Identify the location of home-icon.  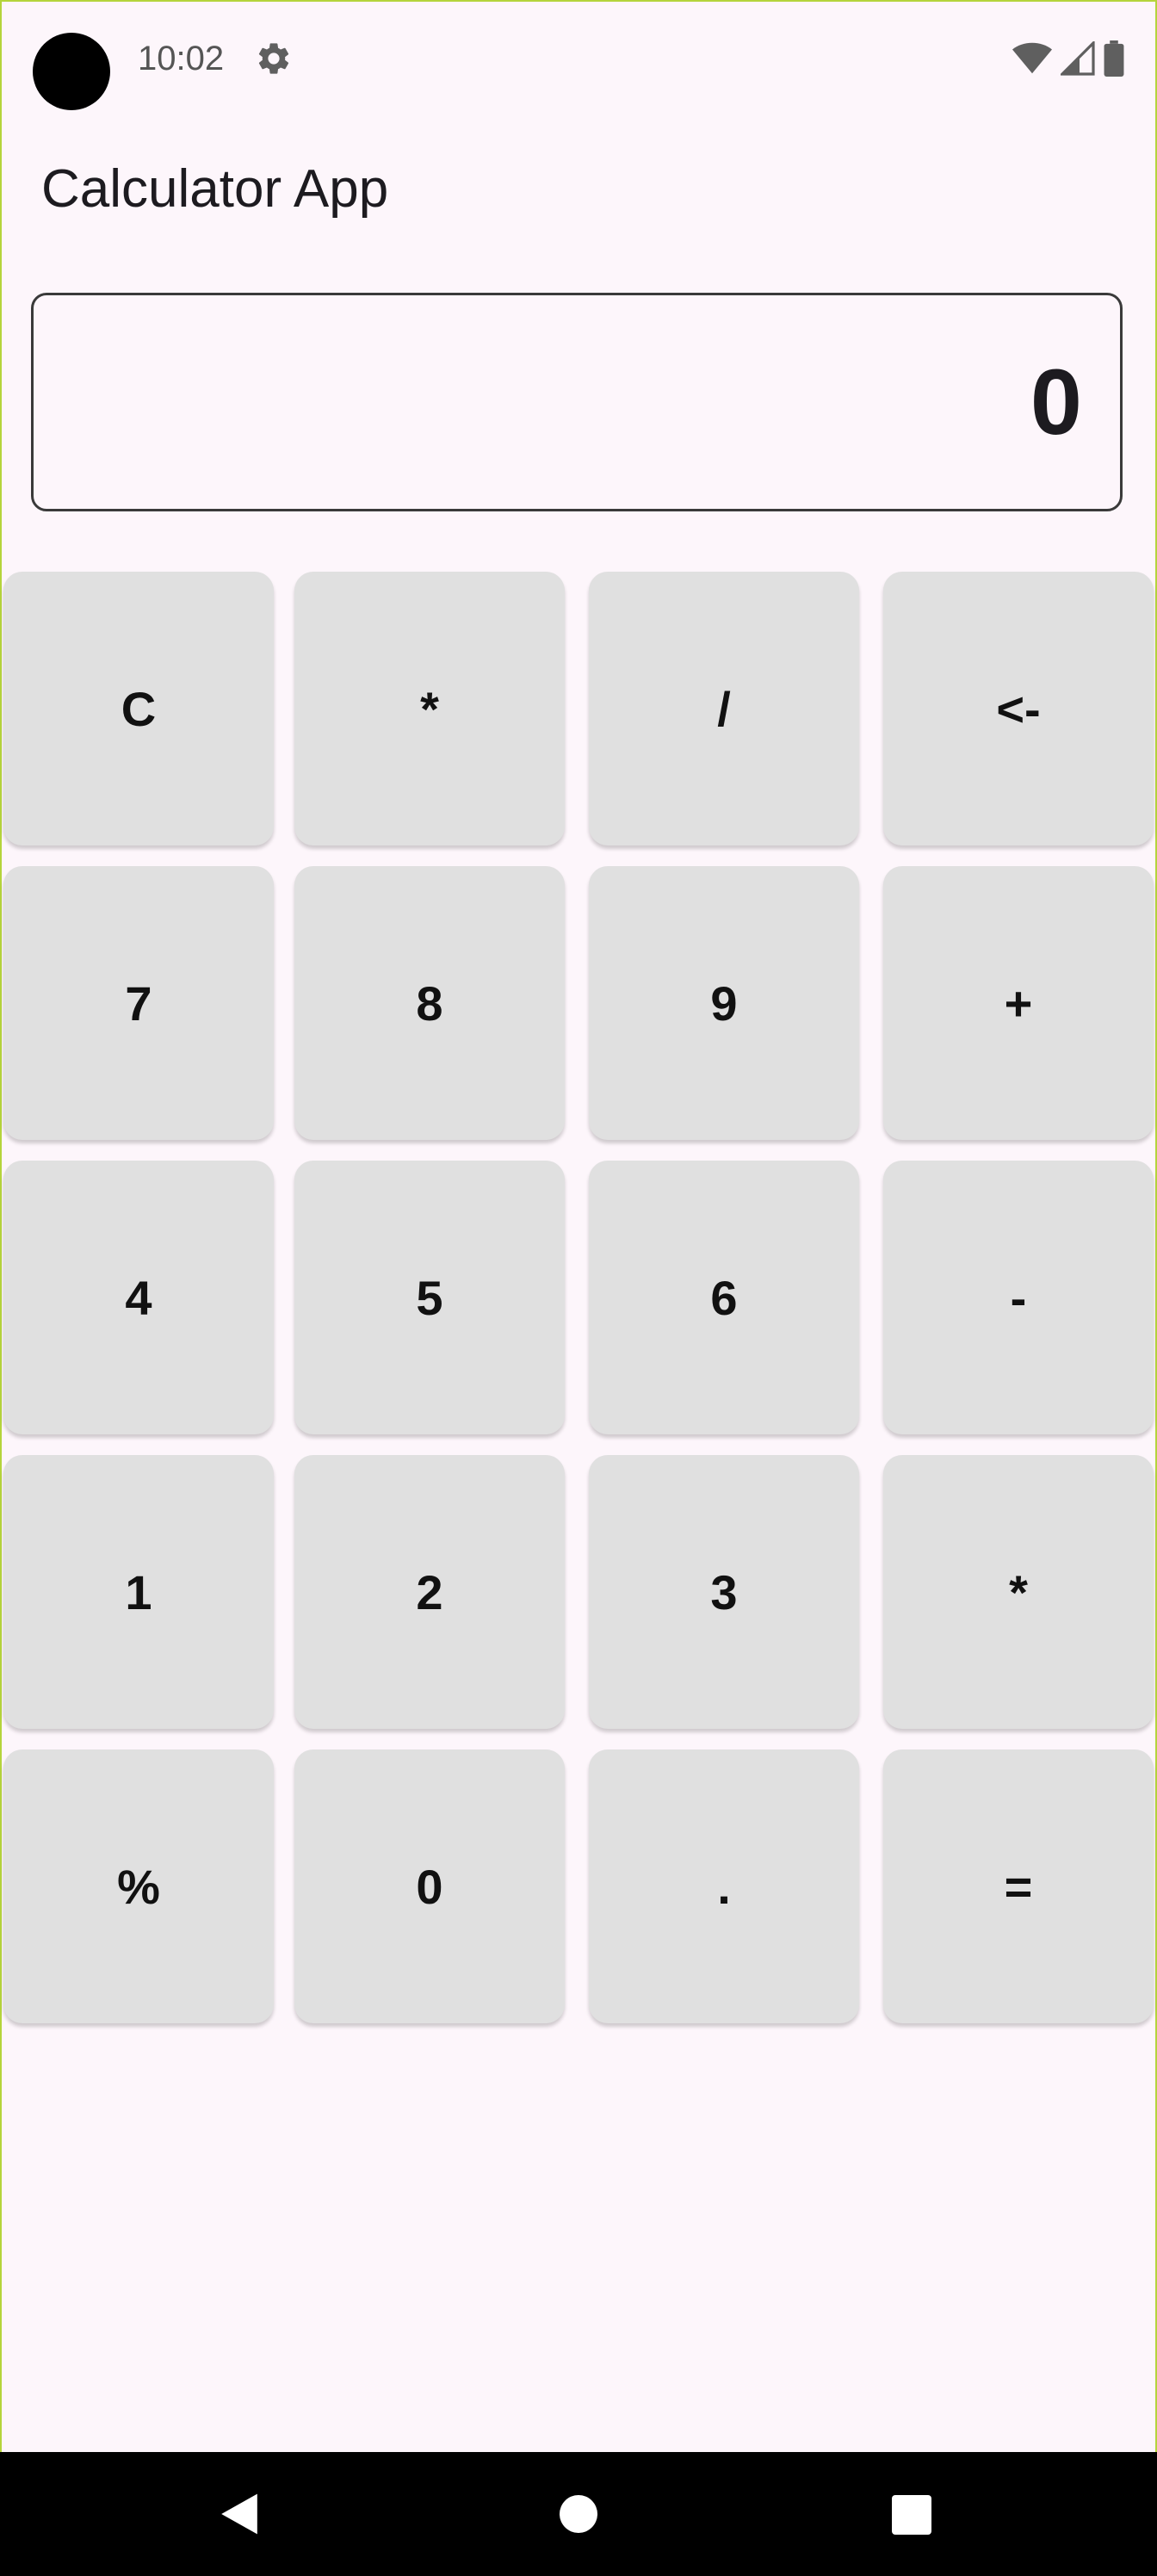
(579, 2514).